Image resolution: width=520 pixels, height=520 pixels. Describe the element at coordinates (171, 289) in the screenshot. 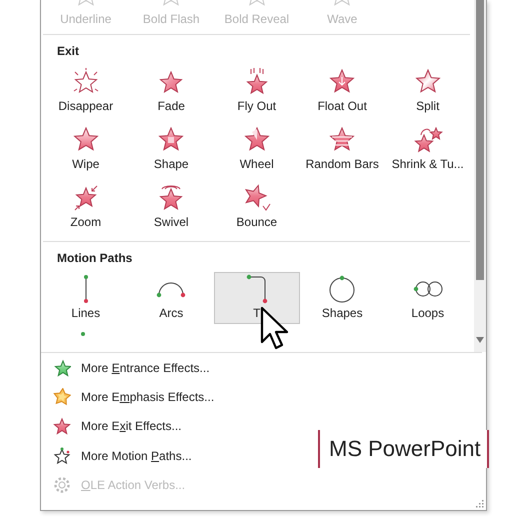

I see `arc-path-icon` at that location.